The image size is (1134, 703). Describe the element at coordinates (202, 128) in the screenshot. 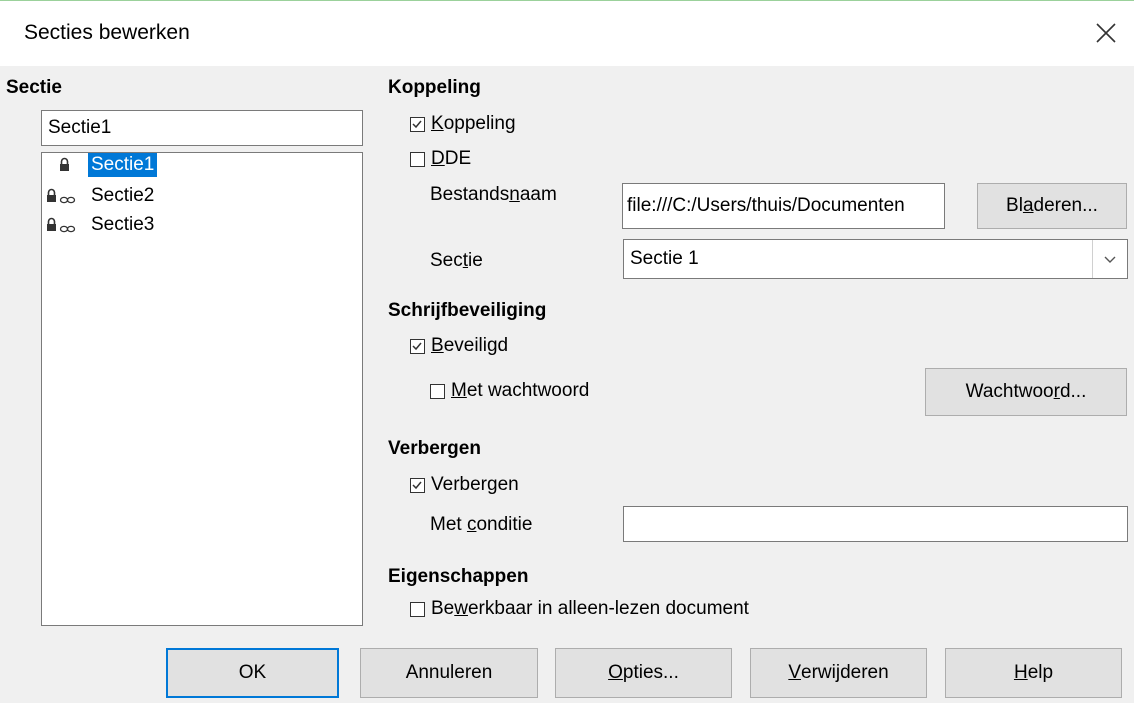

I see `section-name-input: Sectie1` at that location.